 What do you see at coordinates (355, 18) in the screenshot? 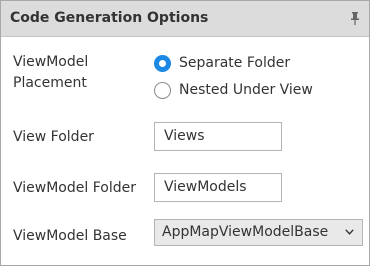
I see `pin-icon` at bounding box center [355, 18].